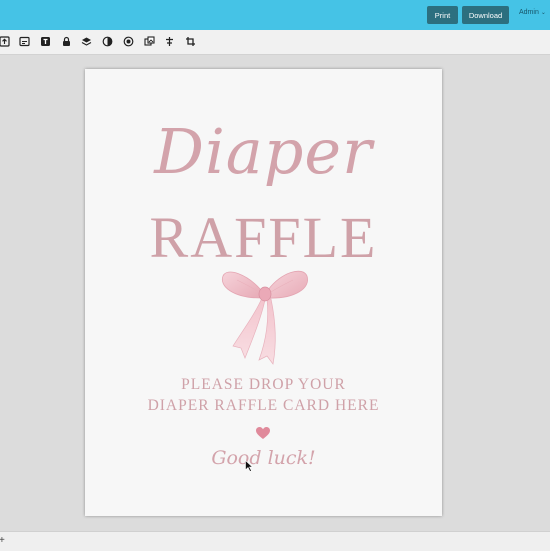 The height and width of the screenshot is (551, 550). What do you see at coordinates (263, 395) in the screenshot?
I see `instruction-text: PLEASE DROP YOUR DIAPER RAFFLE CARD HERE` at bounding box center [263, 395].